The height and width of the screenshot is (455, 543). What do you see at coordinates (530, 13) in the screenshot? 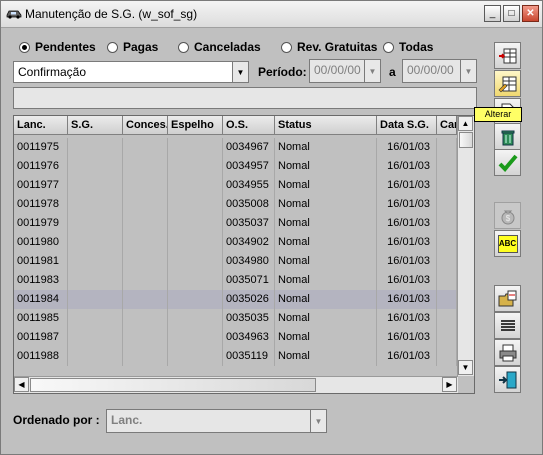
I see `close-button: ✕` at bounding box center [530, 13].